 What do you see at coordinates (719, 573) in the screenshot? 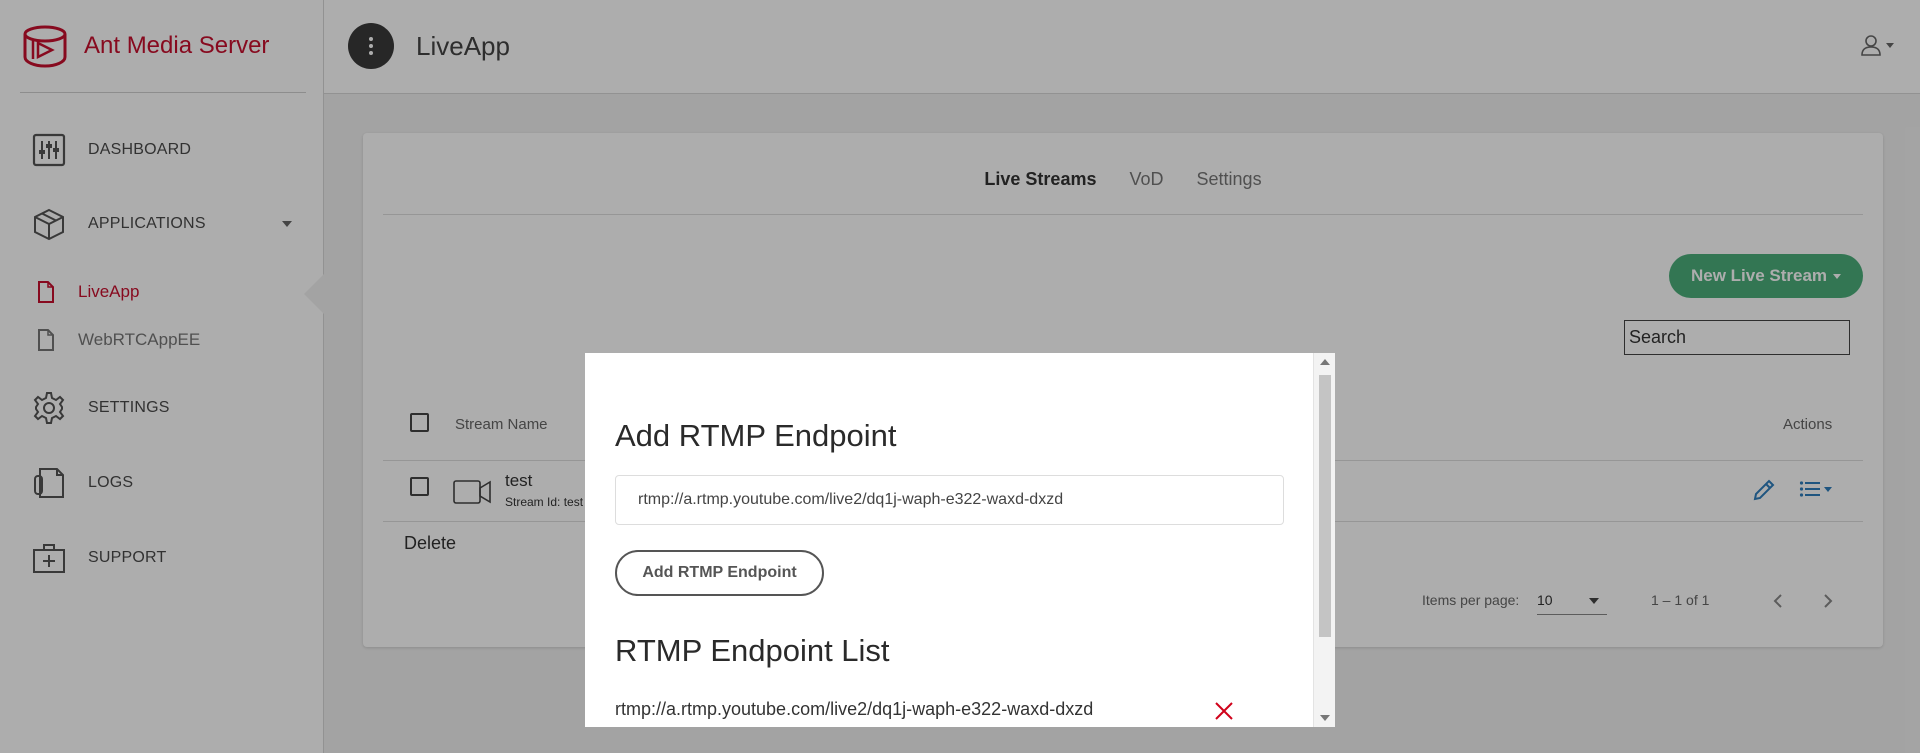
I see `add-rtmp-endpoint-button: Add RTMP Endpoint` at bounding box center [719, 573].